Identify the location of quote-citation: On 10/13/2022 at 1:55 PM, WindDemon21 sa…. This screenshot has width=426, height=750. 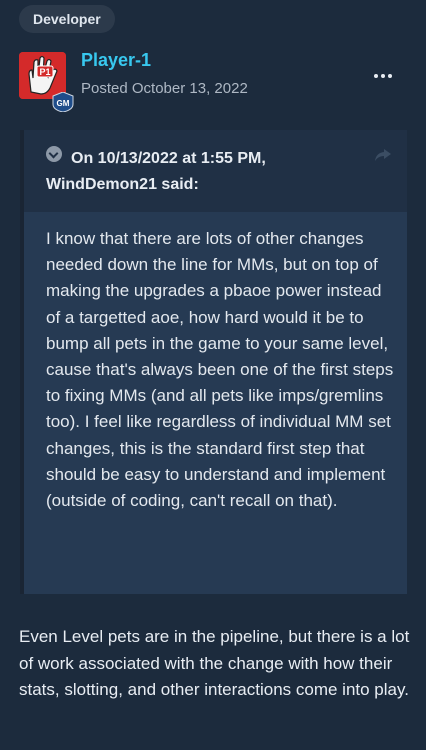
(206, 172).